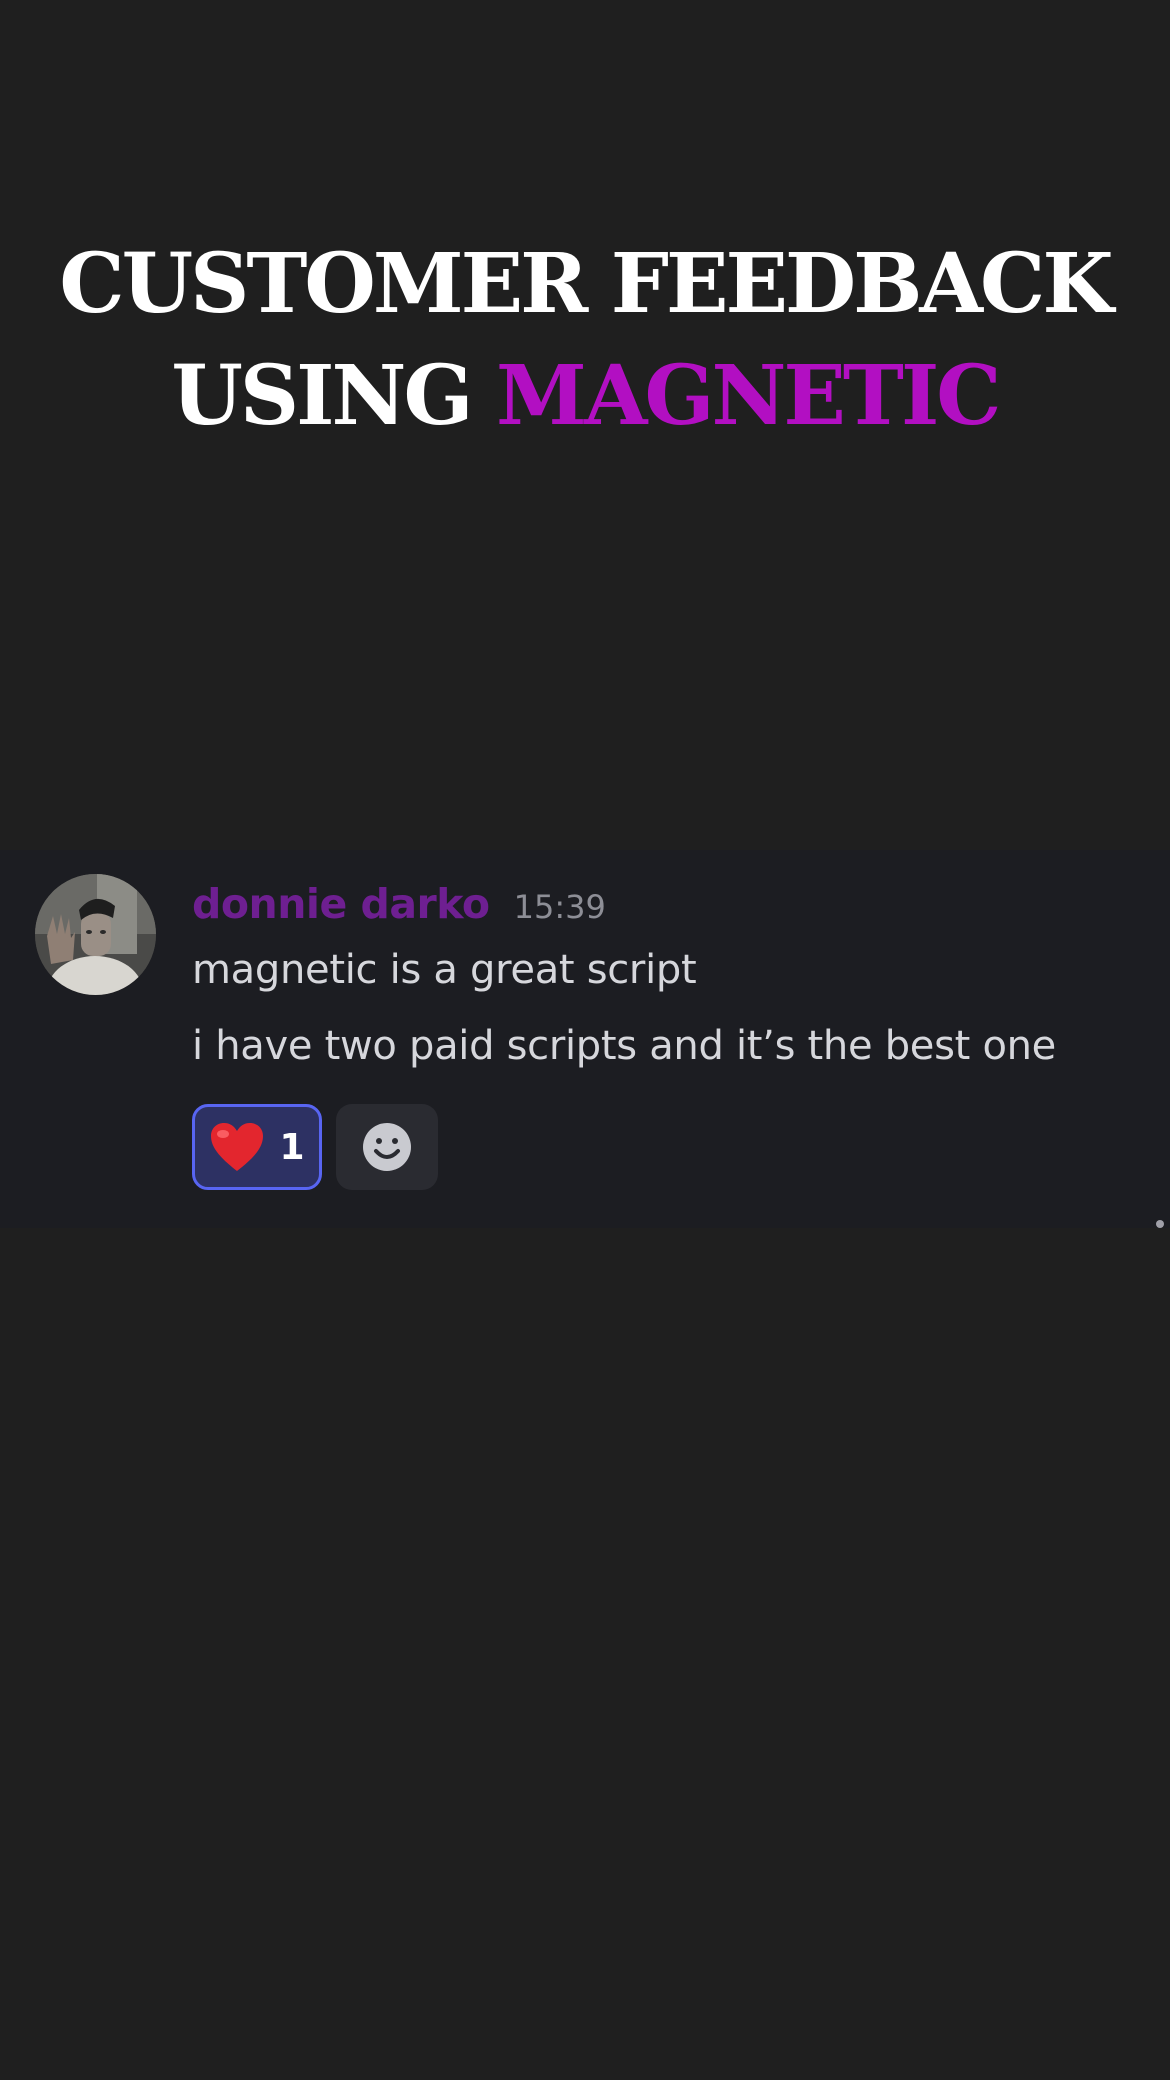  I want to click on headline-accent: MAGNETIC, so click(749, 396).